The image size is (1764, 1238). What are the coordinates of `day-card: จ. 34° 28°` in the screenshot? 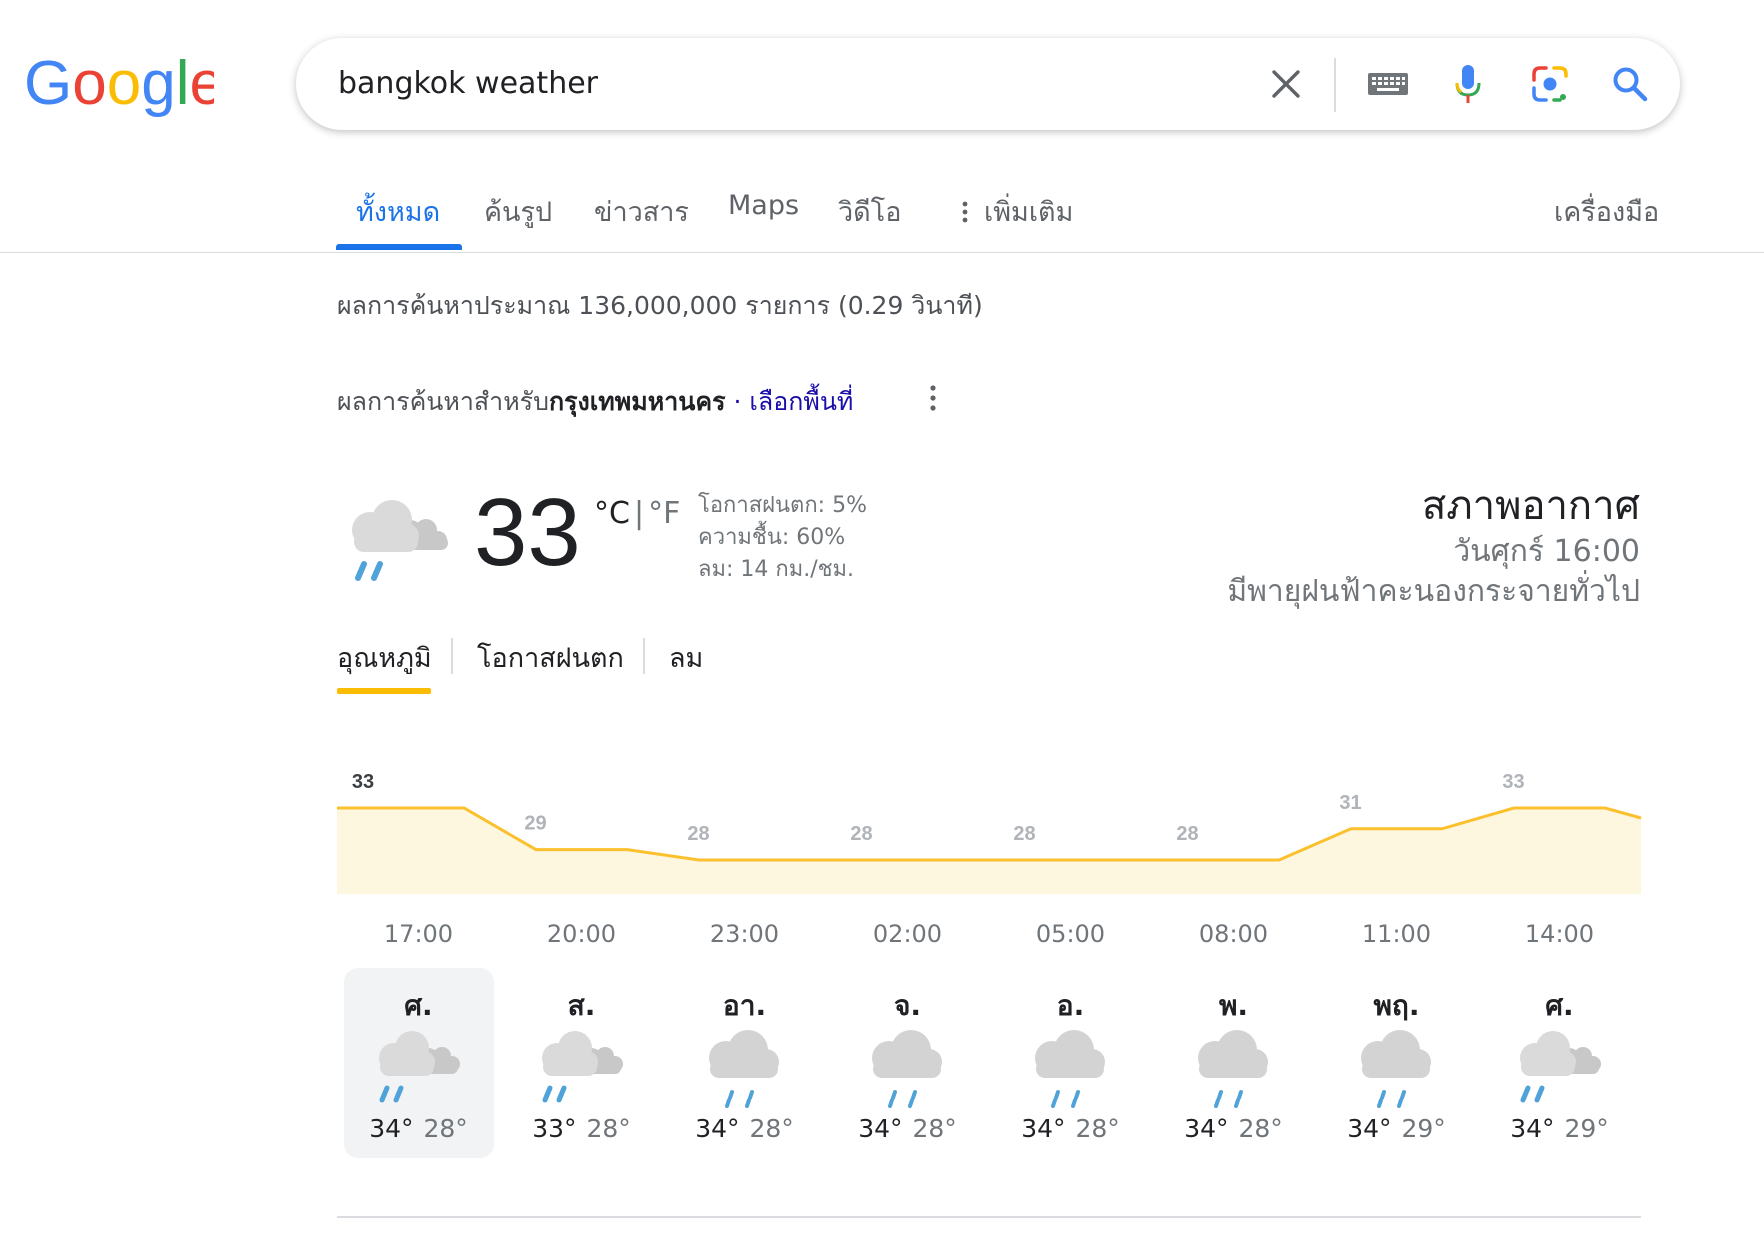 It's located at (908, 1063).